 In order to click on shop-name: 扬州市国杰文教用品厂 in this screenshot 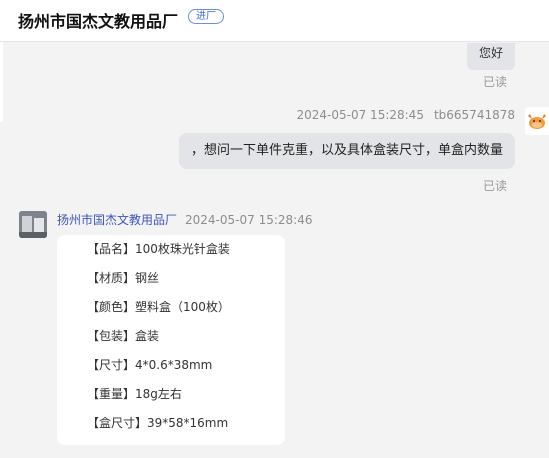, I will do `click(98, 20)`.